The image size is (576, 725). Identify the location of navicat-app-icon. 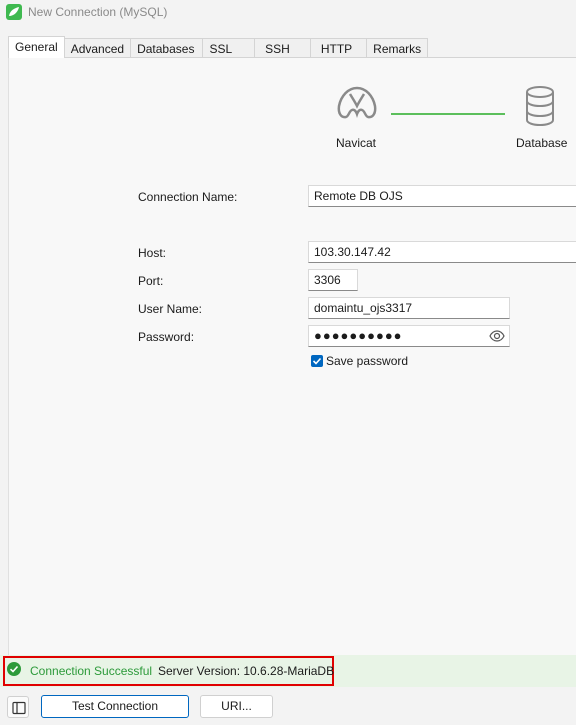
(14, 12).